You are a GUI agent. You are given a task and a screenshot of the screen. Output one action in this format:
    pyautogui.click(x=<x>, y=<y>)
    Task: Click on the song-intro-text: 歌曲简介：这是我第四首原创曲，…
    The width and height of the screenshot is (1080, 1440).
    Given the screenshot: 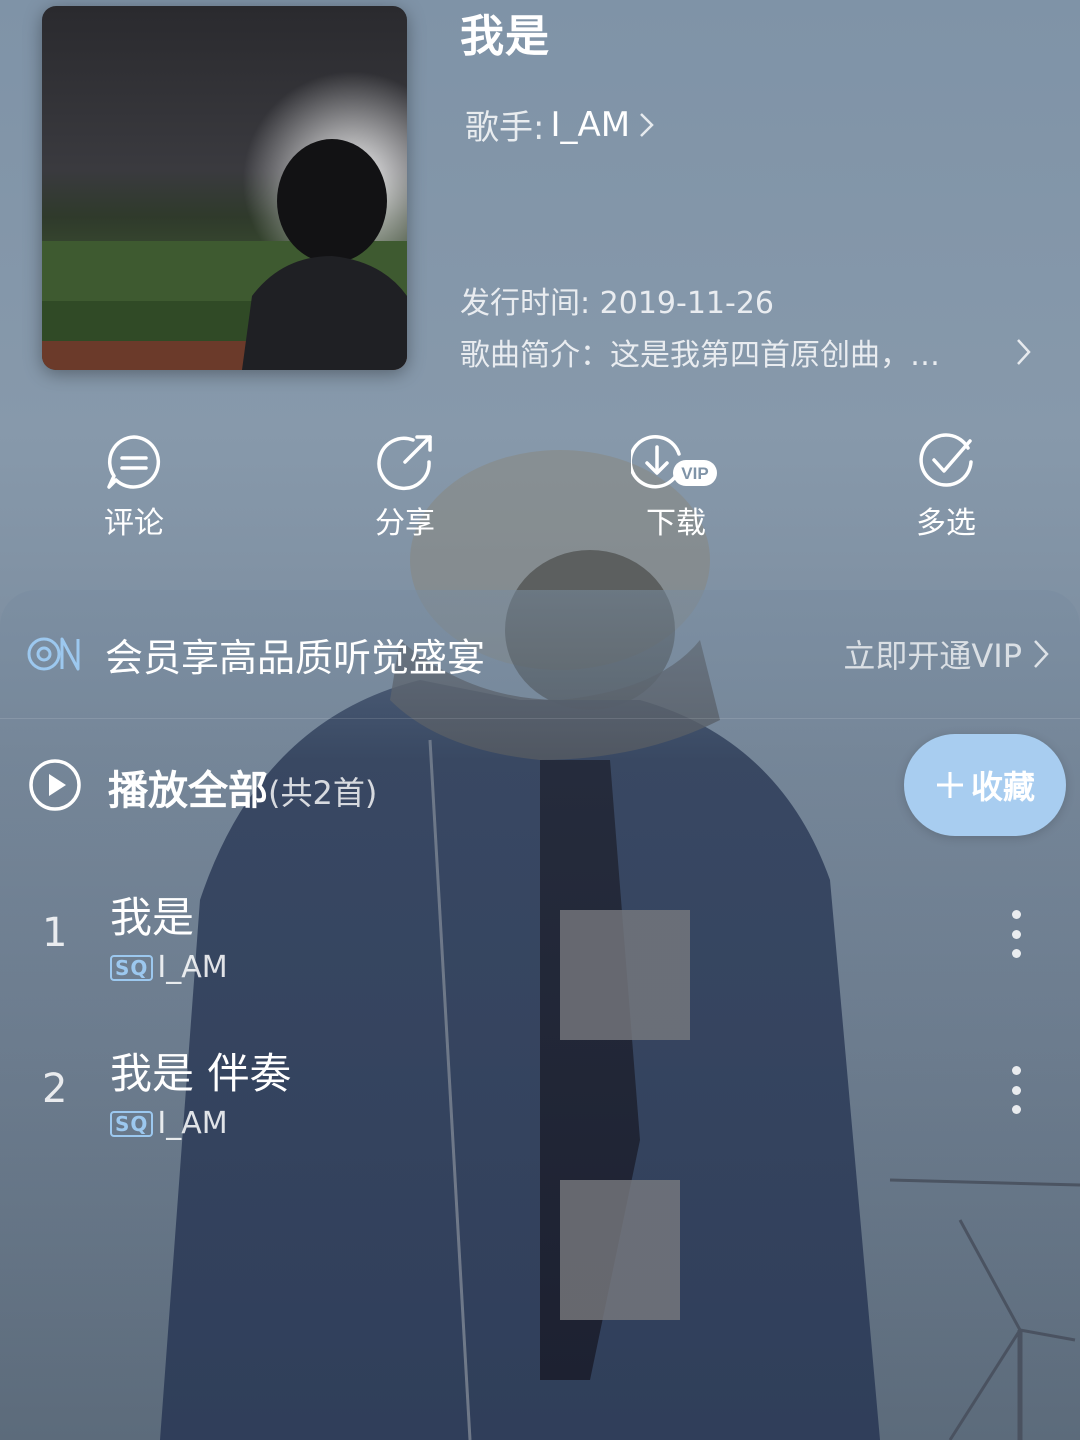 What is the action you would take?
    pyautogui.click(x=700, y=355)
    